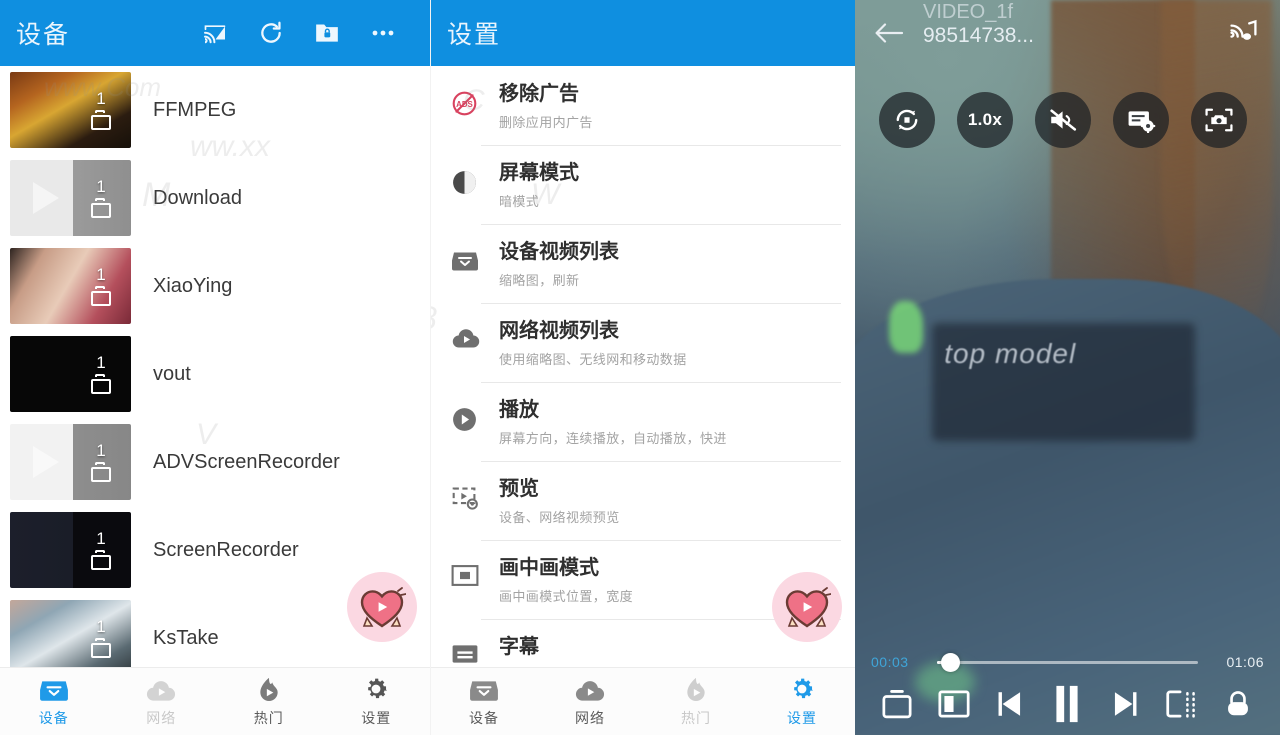 The width and height of the screenshot is (1280, 735). Describe the element at coordinates (215, 374) in the screenshot. I see `list-item: 1 vout` at that location.